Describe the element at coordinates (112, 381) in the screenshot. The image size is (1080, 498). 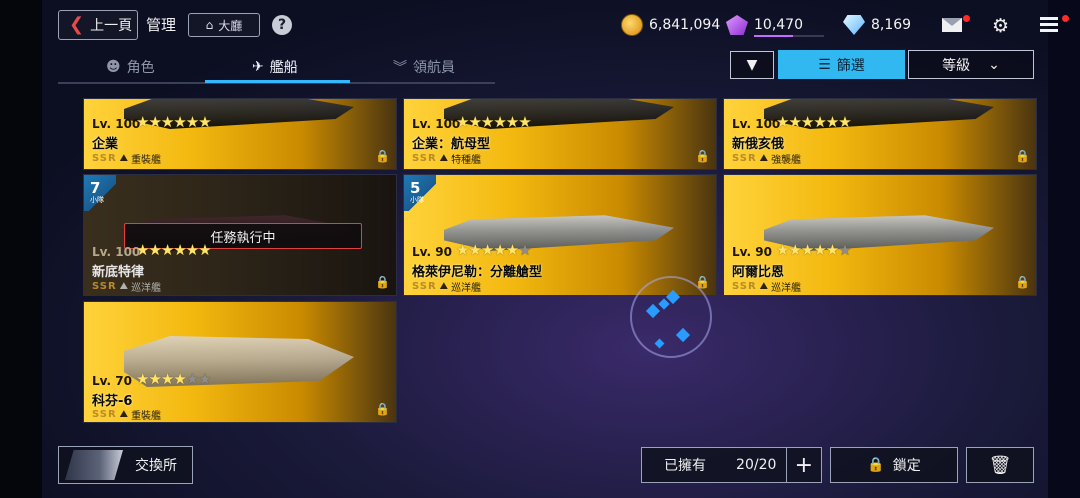
I see `ship-level: Lv. 70` at that location.